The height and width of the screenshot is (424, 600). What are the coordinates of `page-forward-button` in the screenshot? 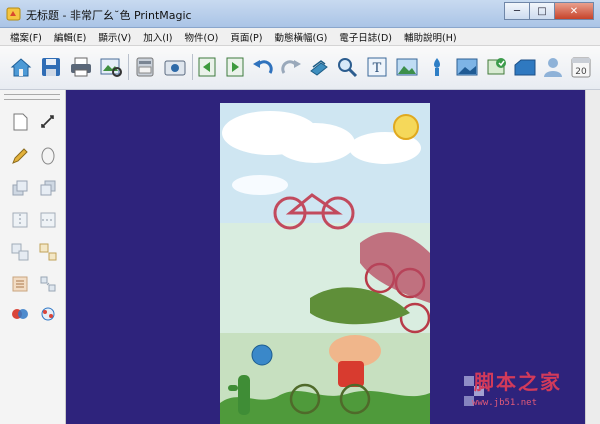 It's located at (235, 67).